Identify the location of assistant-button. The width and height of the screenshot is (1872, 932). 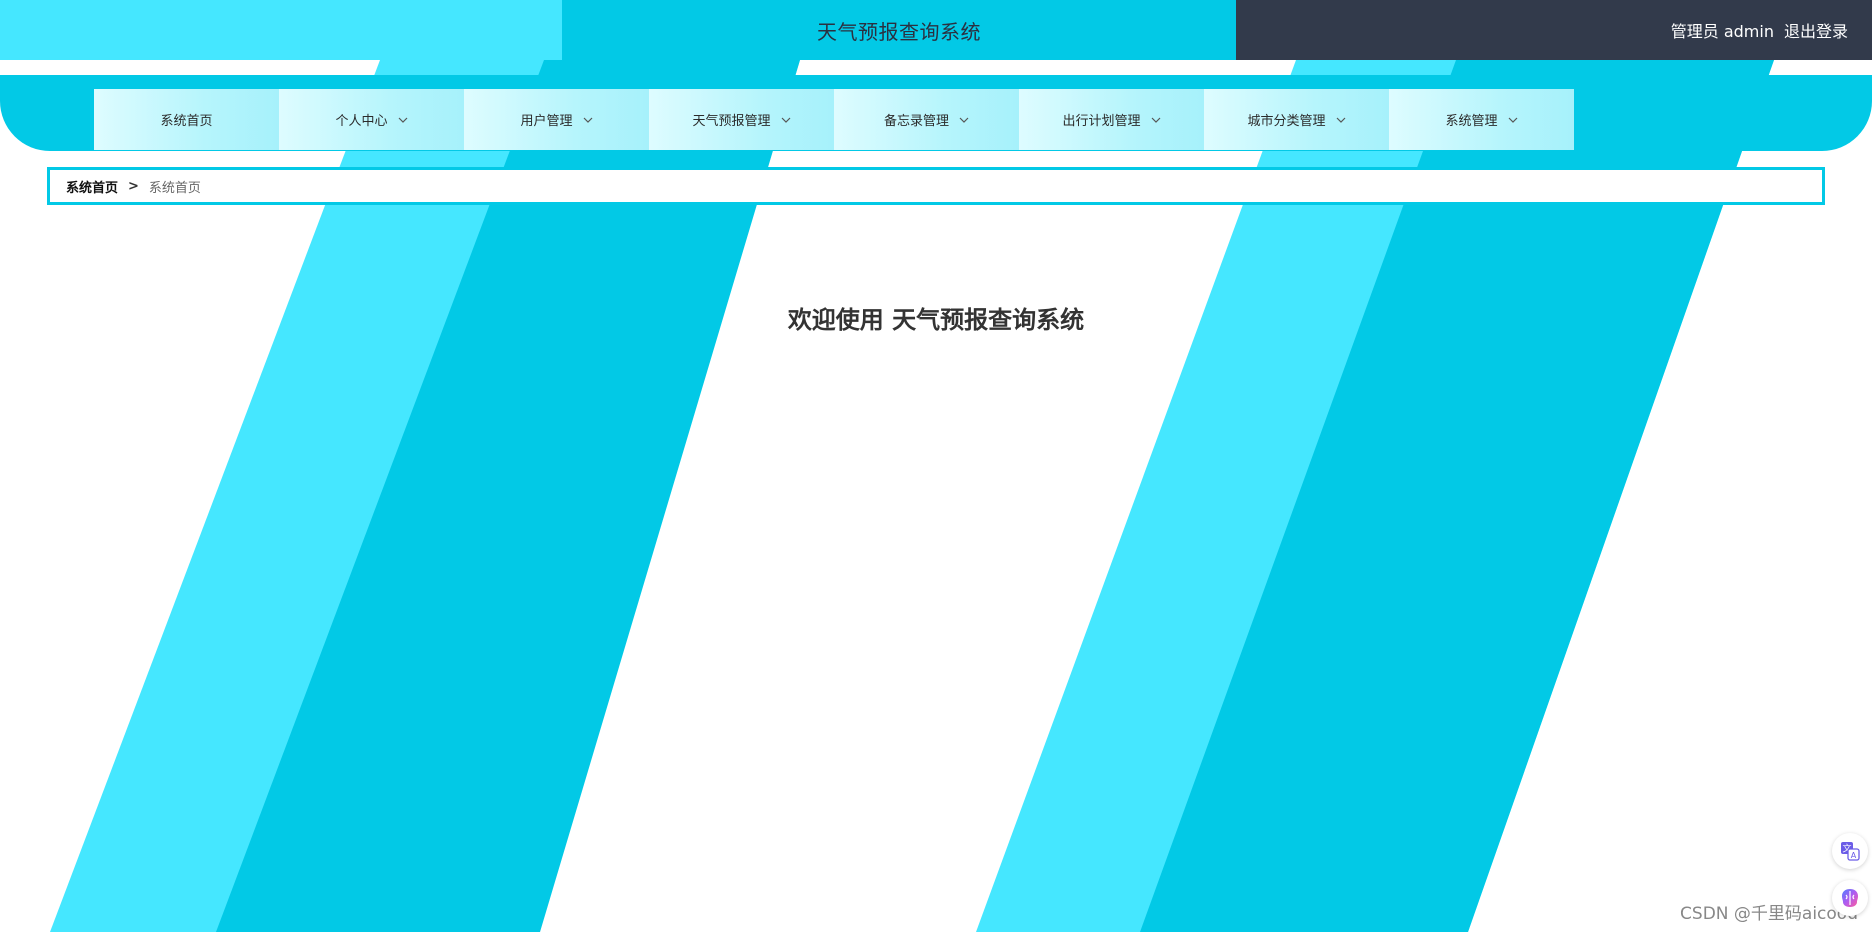
(1850, 898).